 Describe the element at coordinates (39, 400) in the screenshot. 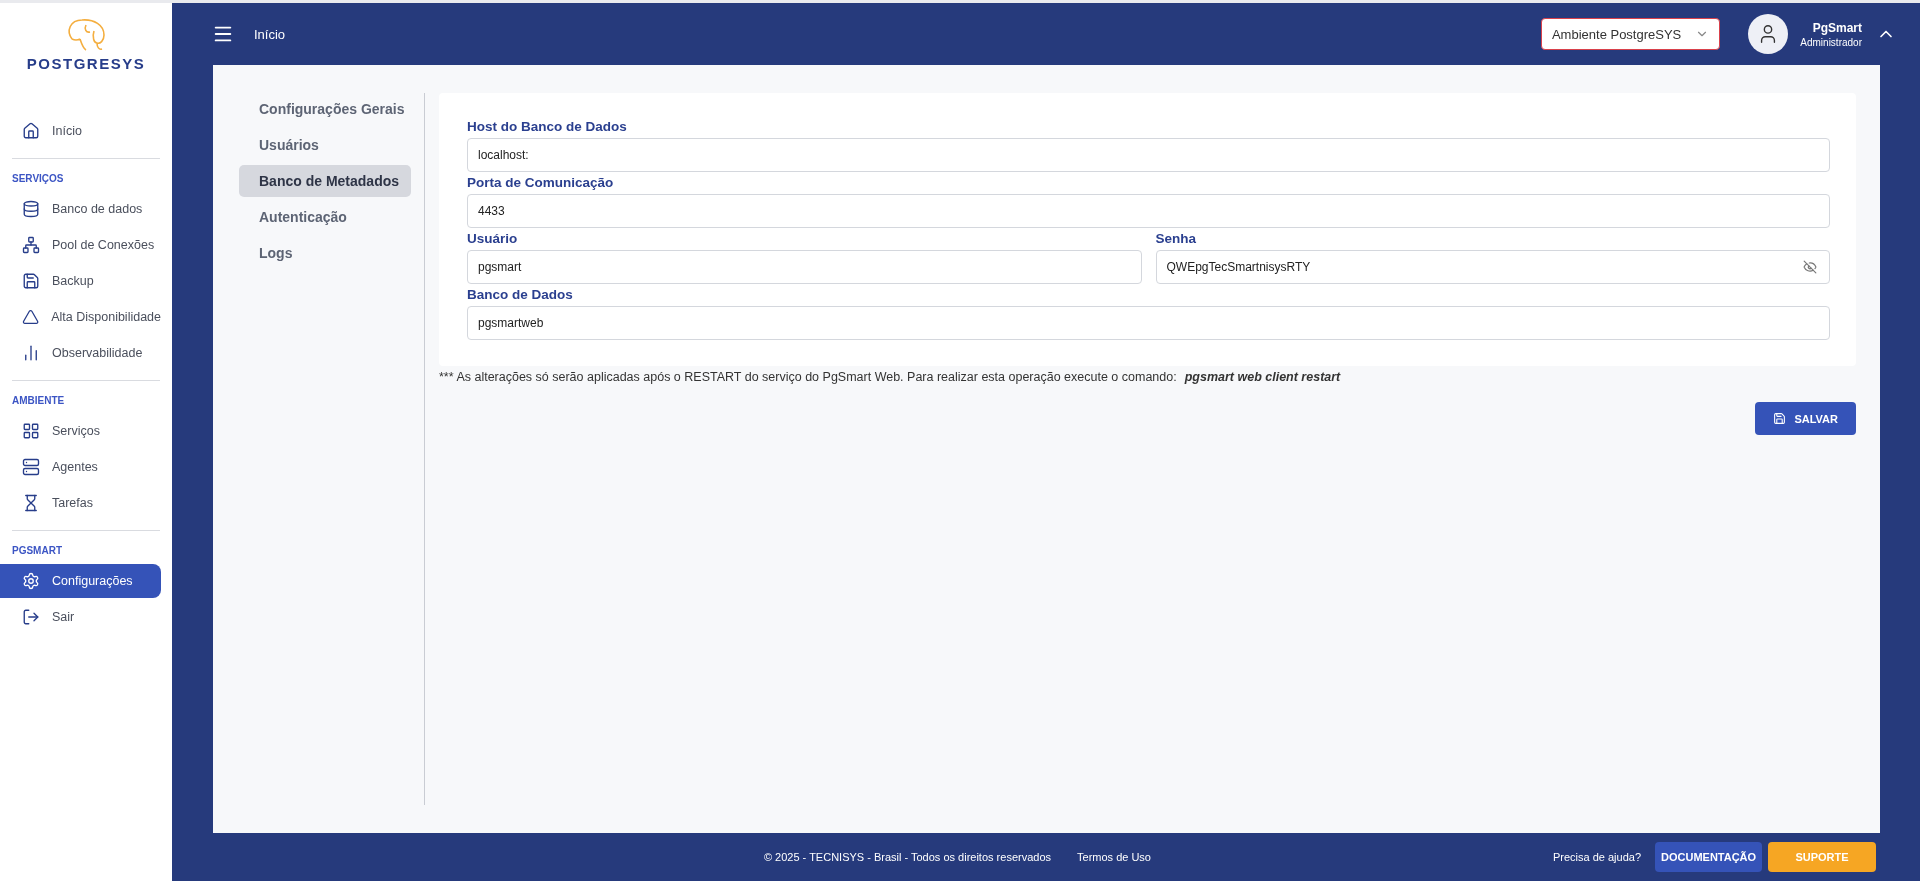

I see `section-title: AMBIENTE` at that location.